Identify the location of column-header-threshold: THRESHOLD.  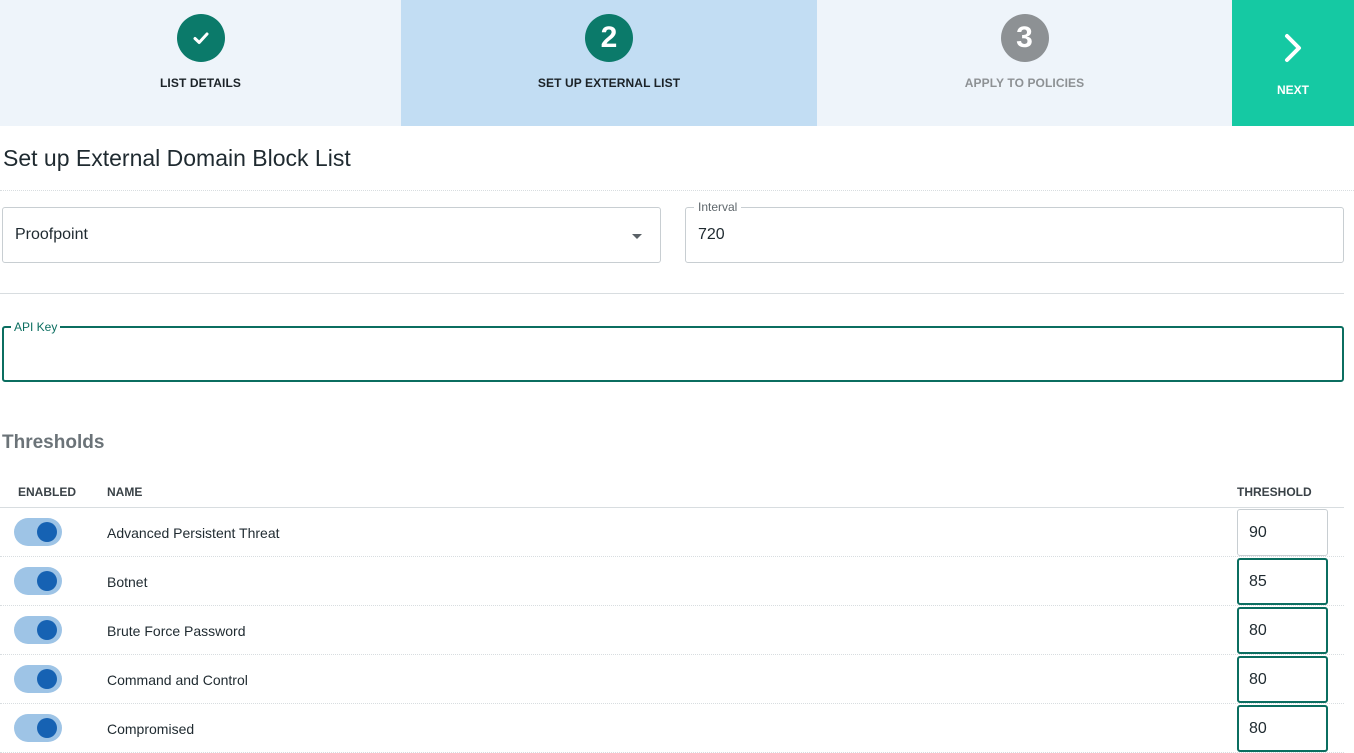
(1274, 492).